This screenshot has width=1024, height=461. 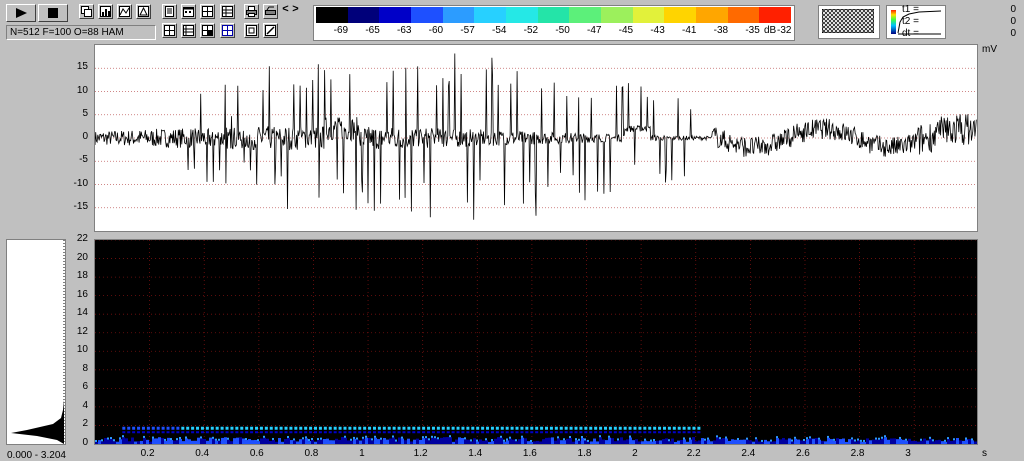 I want to click on table-button, so click(x=227, y=11).